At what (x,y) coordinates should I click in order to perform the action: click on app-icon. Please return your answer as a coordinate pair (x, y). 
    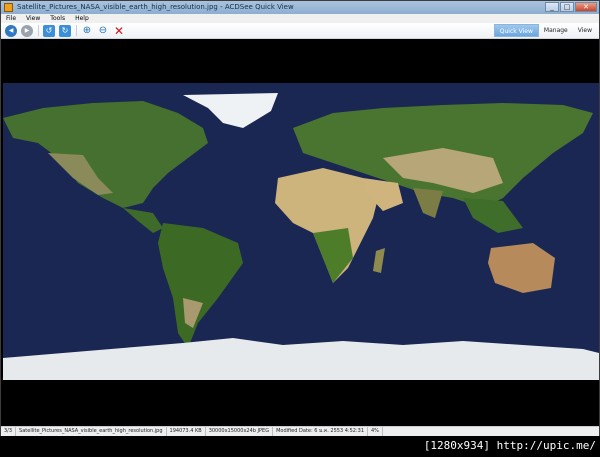
    Looking at the image, I should click on (8, 7).